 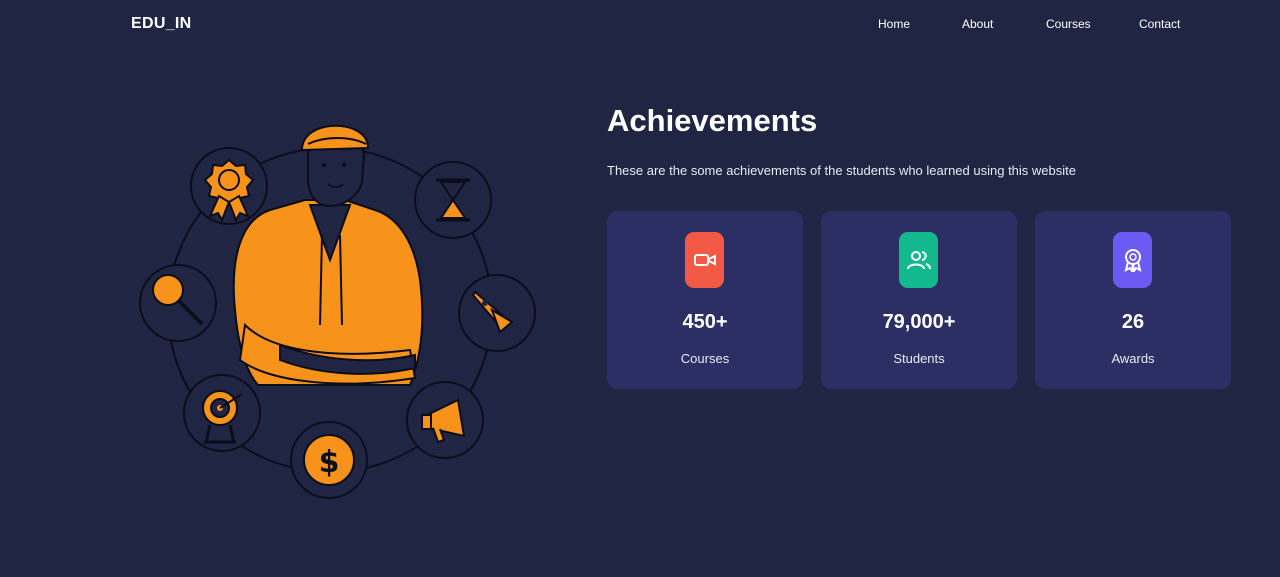 I want to click on medal-icon, so click(x=229, y=186).